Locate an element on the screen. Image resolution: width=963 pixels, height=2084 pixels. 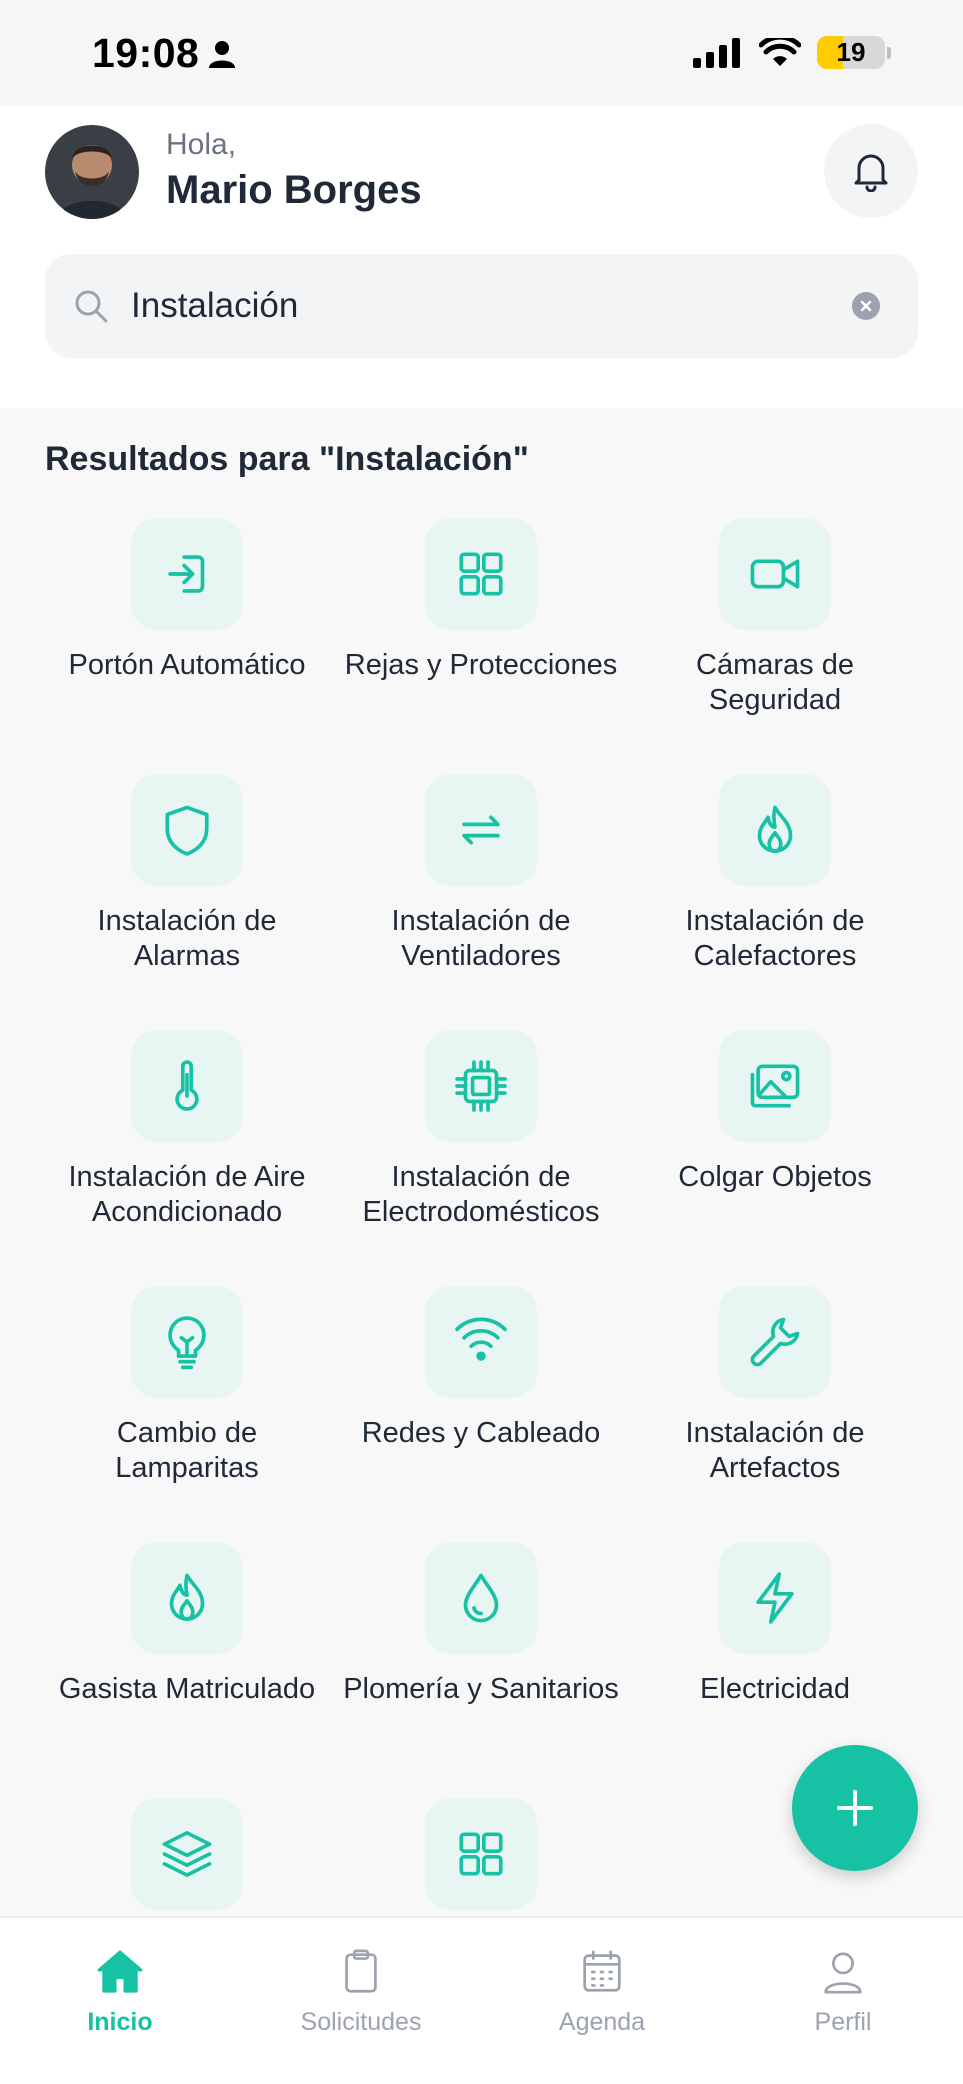
service-tile: Plomería y Sanitarios is located at coordinates (481, 1624).